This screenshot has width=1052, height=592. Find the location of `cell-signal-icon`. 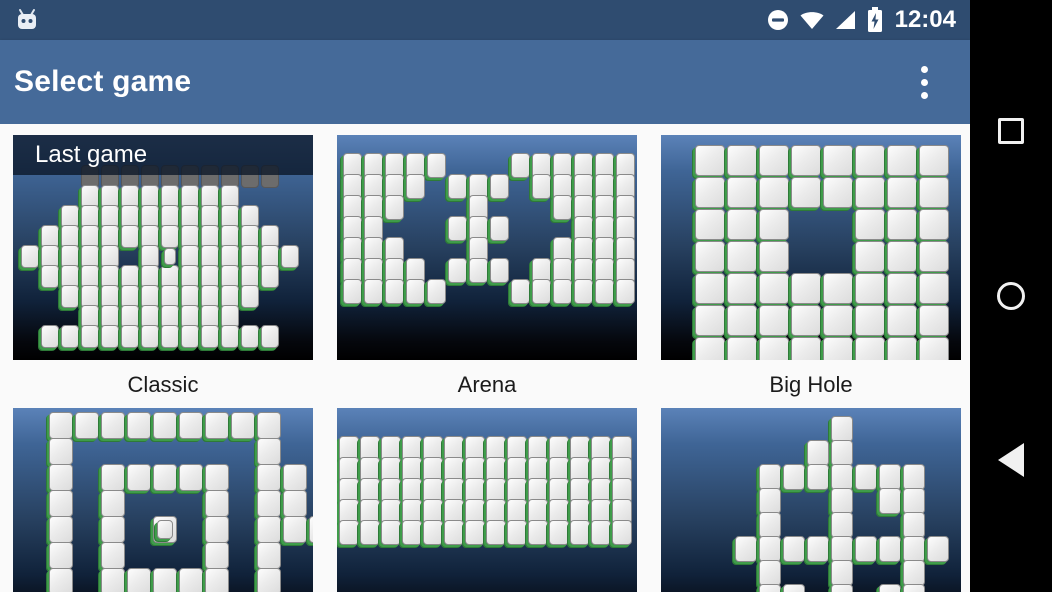

cell-signal-icon is located at coordinates (845, 20).